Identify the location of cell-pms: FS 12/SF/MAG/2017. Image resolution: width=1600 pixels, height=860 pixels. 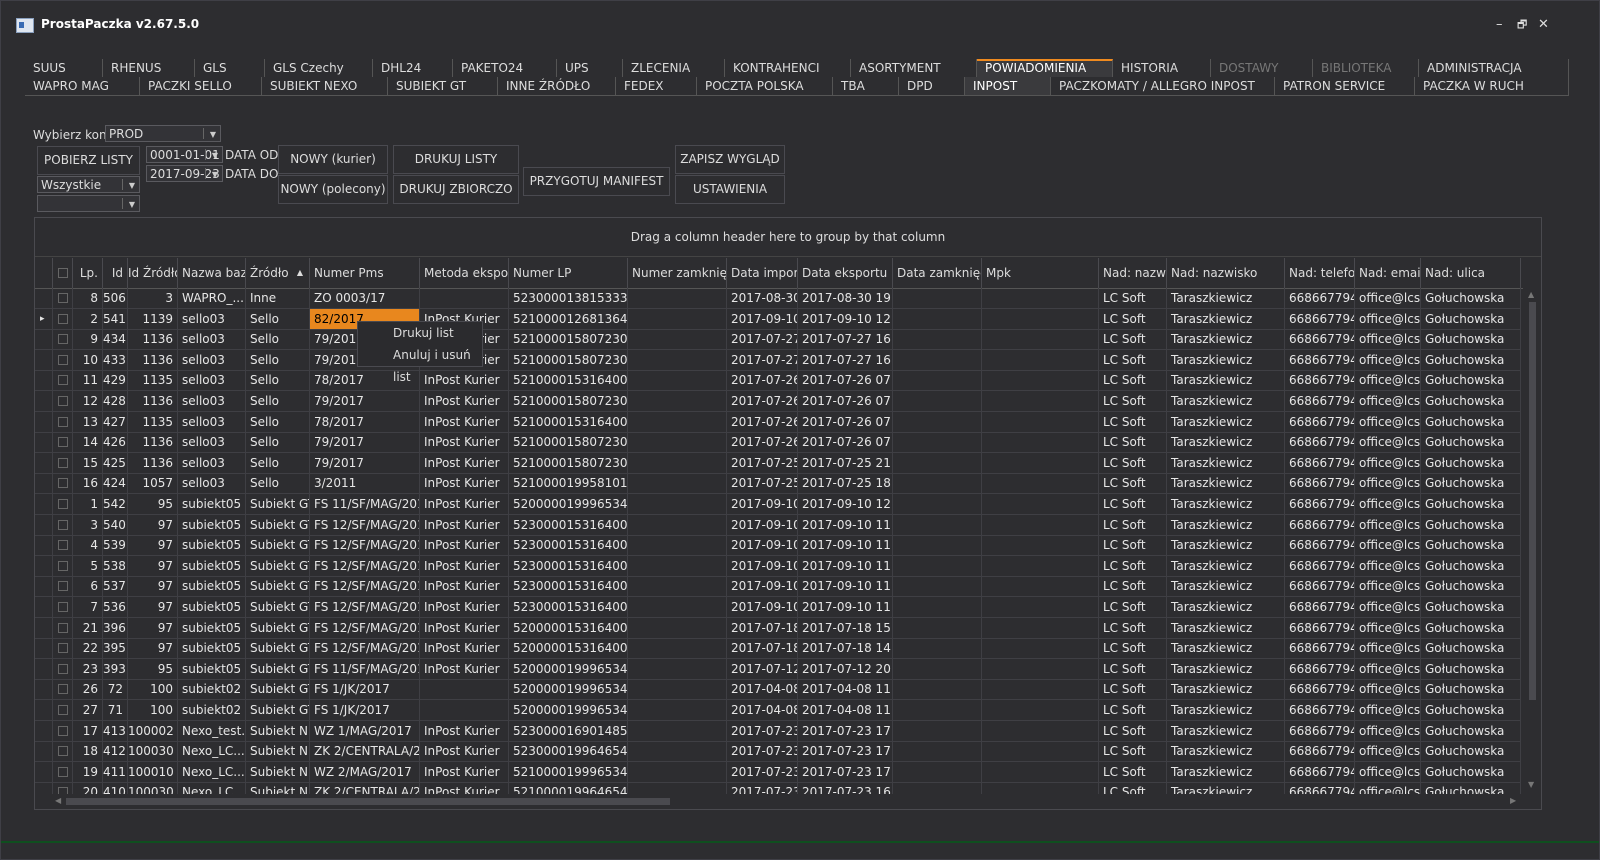
(365, 566).